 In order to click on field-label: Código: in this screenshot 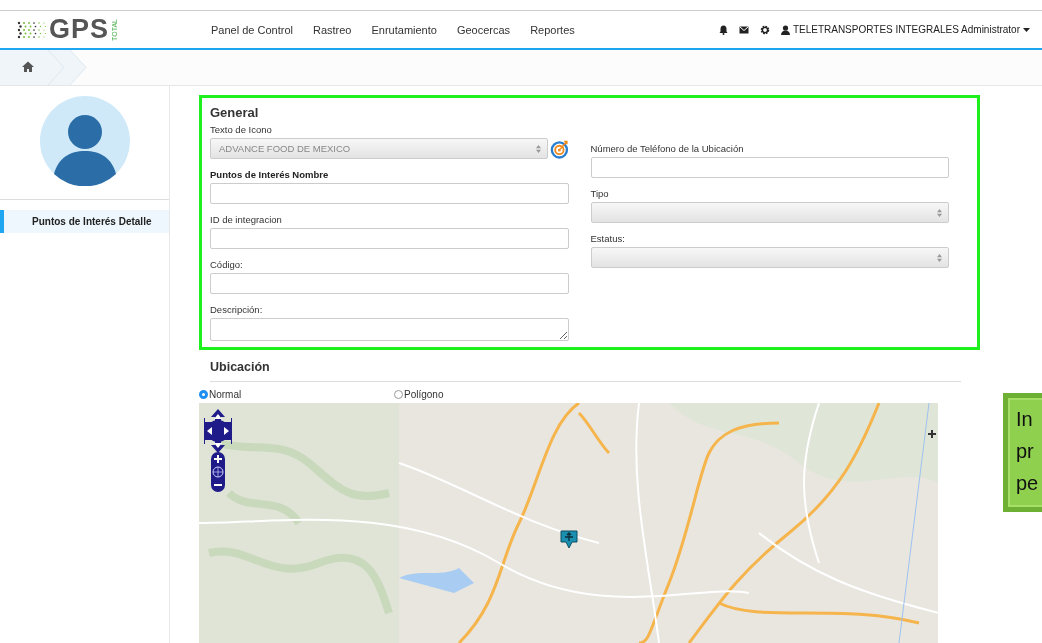, I will do `click(227, 264)`.